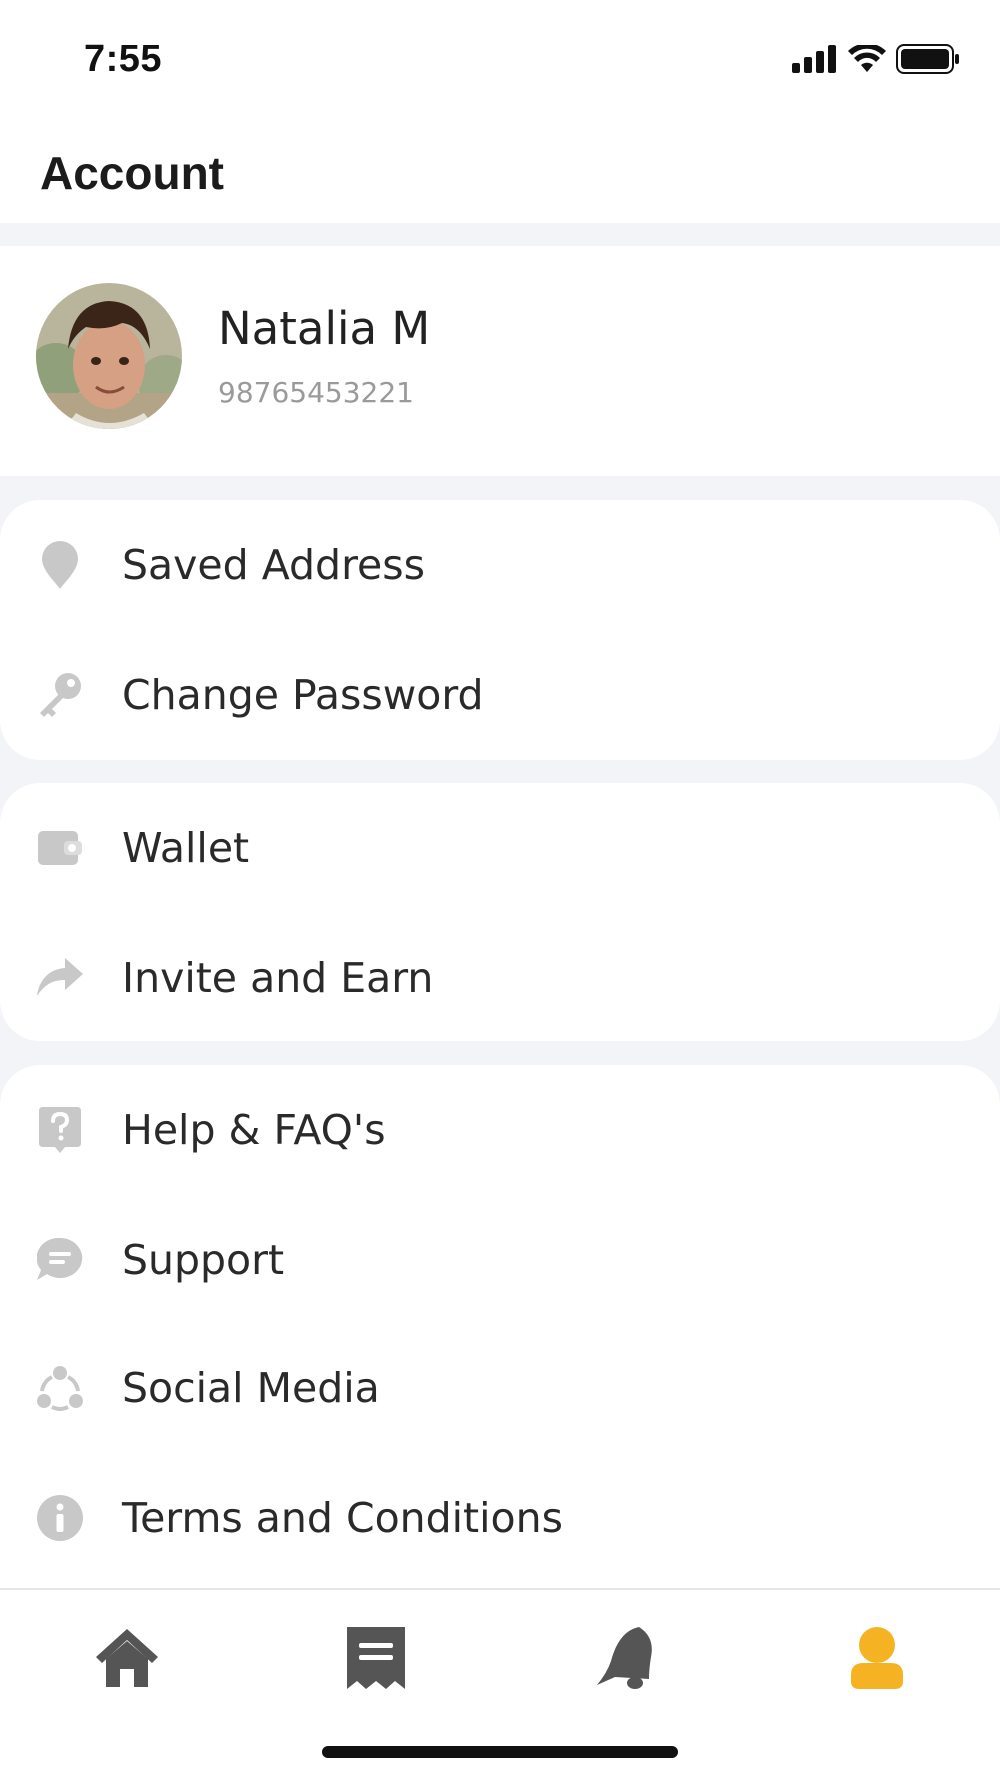  I want to click on menu-item-help-faq: Help & FAQ's, so click(500, 1130).